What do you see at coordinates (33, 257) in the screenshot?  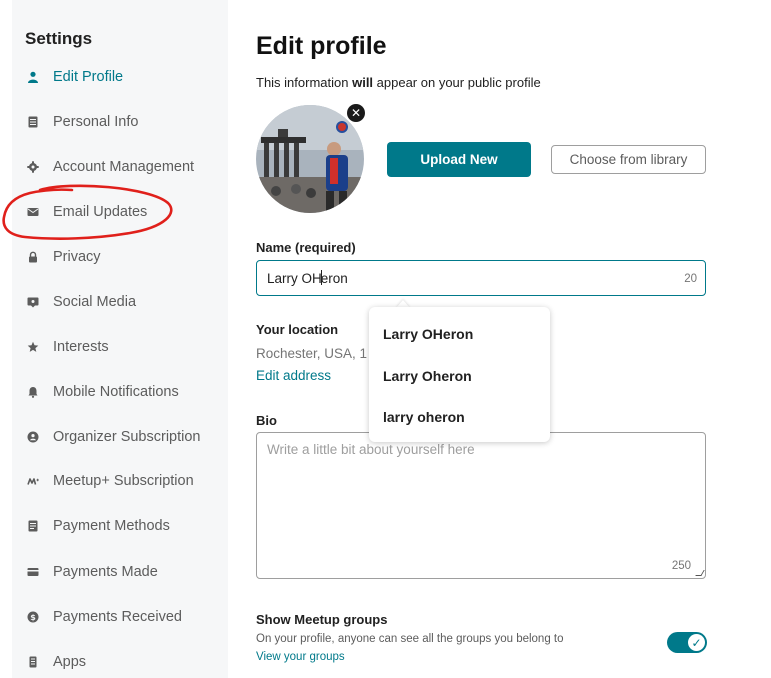 I see `lock-icon` at bounding box center [33, 257].